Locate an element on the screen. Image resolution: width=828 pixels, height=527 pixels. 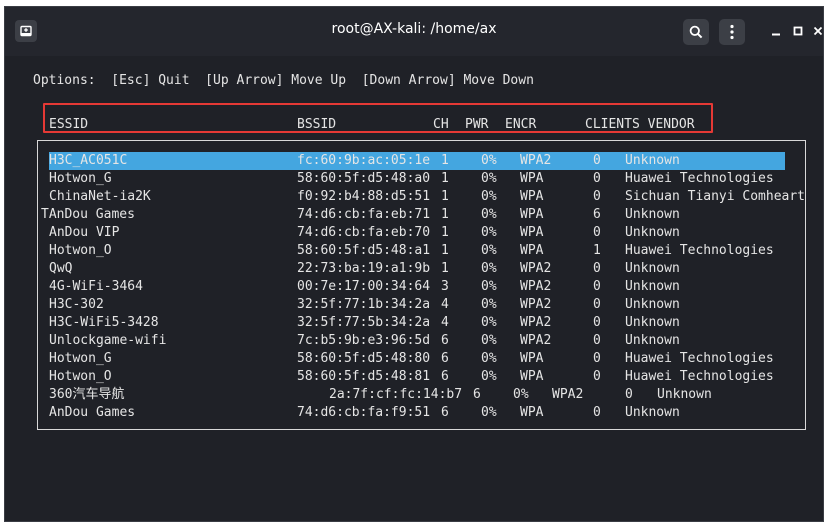
network-row: H3C-302 32:5f:77:1b:34:2a 4 0% WPA2 0 Unknown is located at coordinates (414, 305).